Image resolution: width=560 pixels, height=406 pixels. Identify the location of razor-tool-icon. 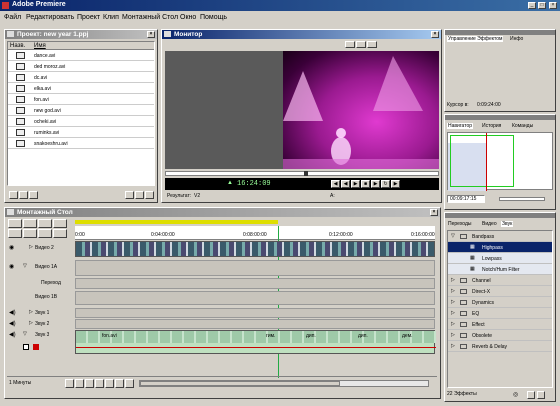
(45, 233).